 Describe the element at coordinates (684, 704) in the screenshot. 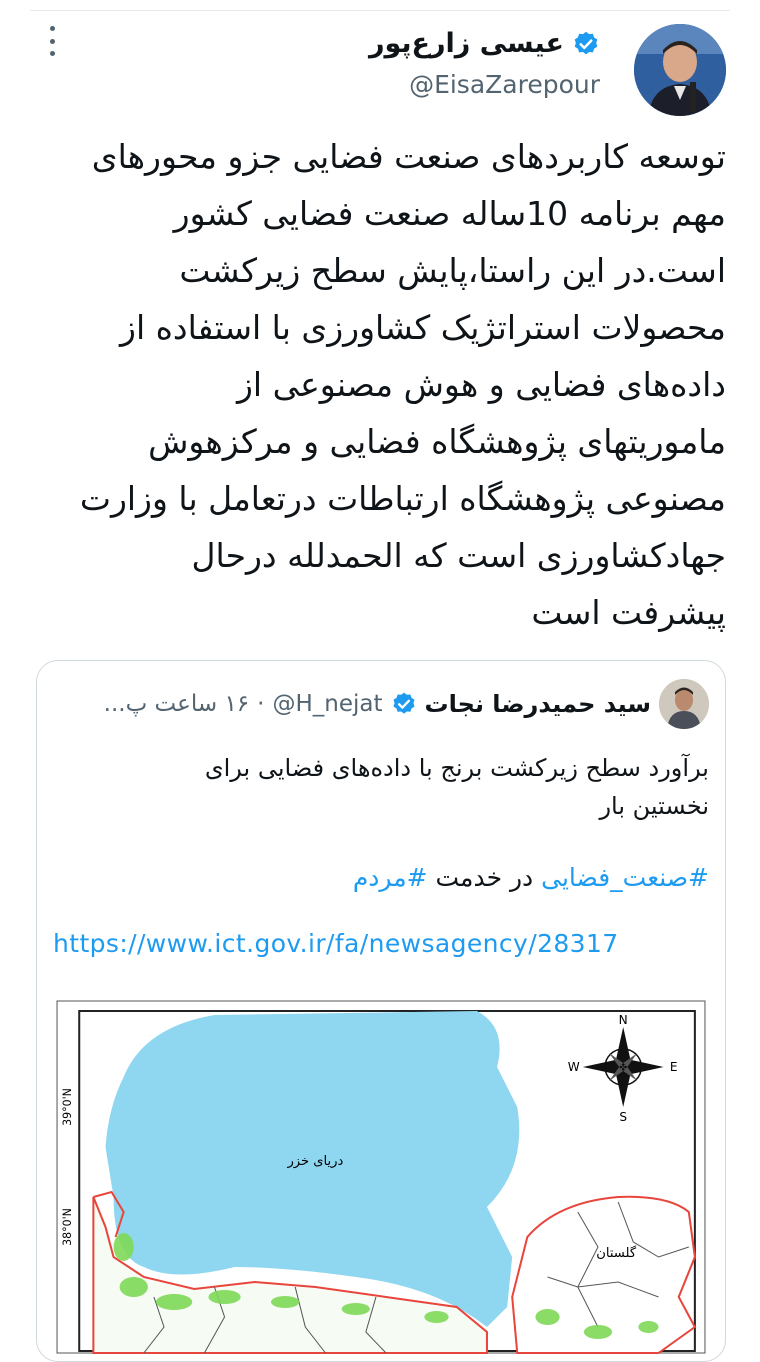

I see `quoted-avatar` at that location.